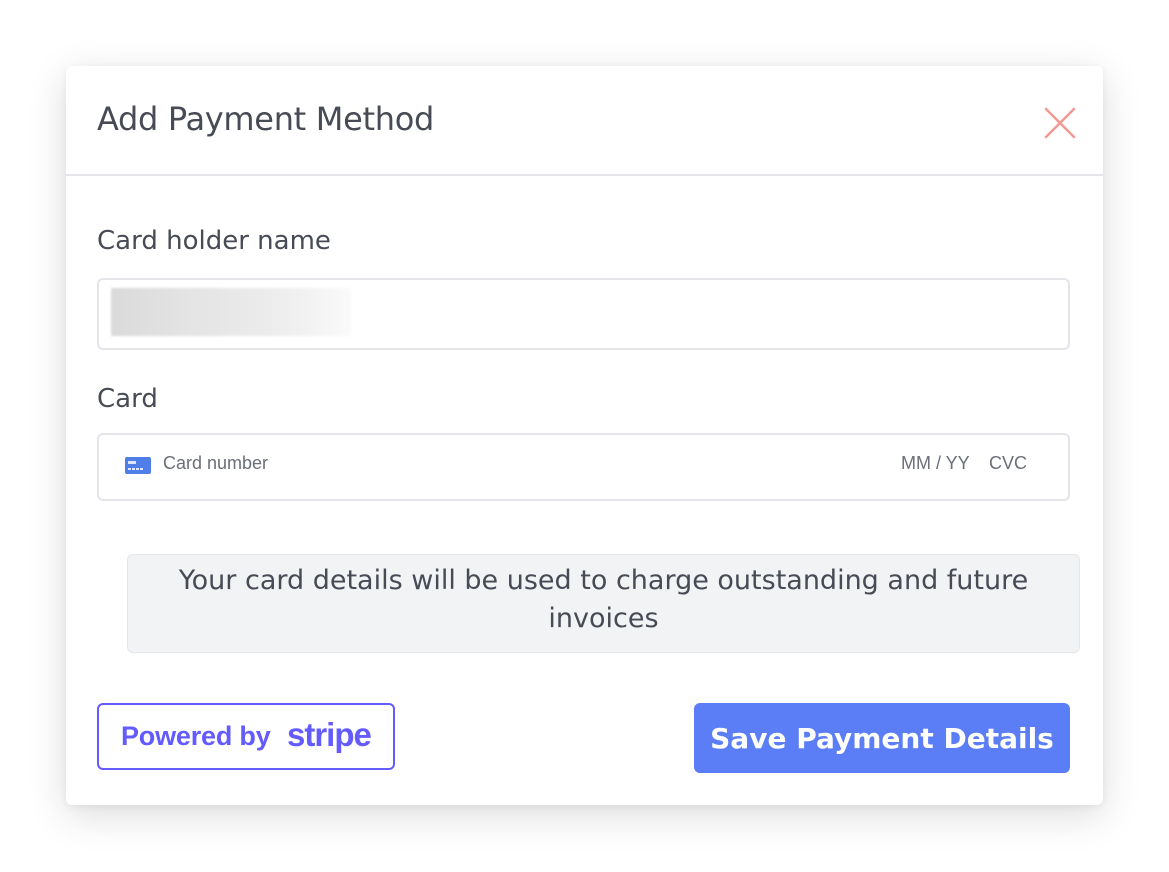  I want to click on close-x-icon, so click(1060, 123).